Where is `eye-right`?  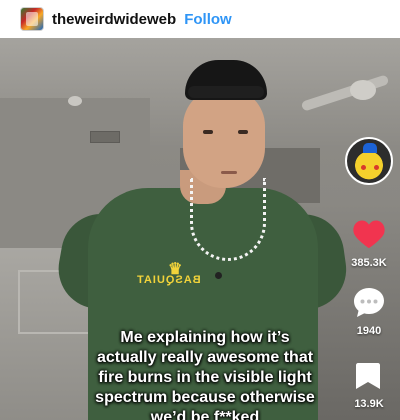 eye-right is located at coordinates (243, 132).